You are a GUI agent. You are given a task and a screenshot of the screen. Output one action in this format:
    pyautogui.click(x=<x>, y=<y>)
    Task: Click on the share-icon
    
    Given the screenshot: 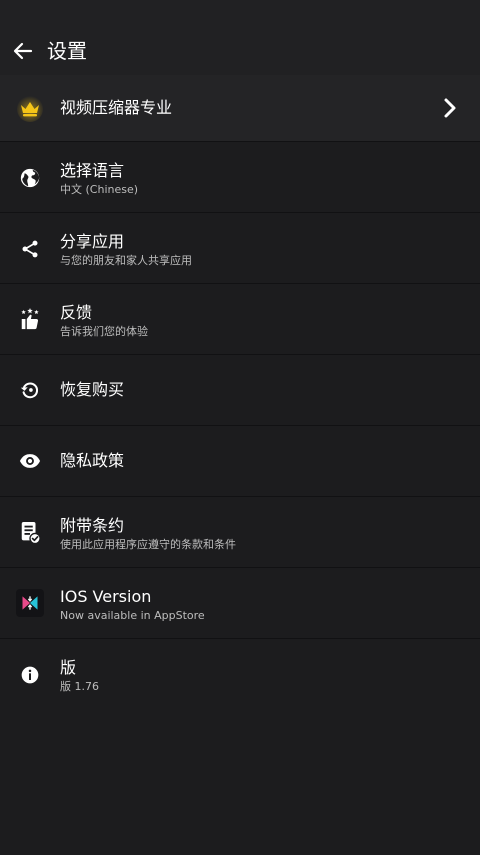 What is the action you would take?
    pyautogui.click(x=30, y=249)
    